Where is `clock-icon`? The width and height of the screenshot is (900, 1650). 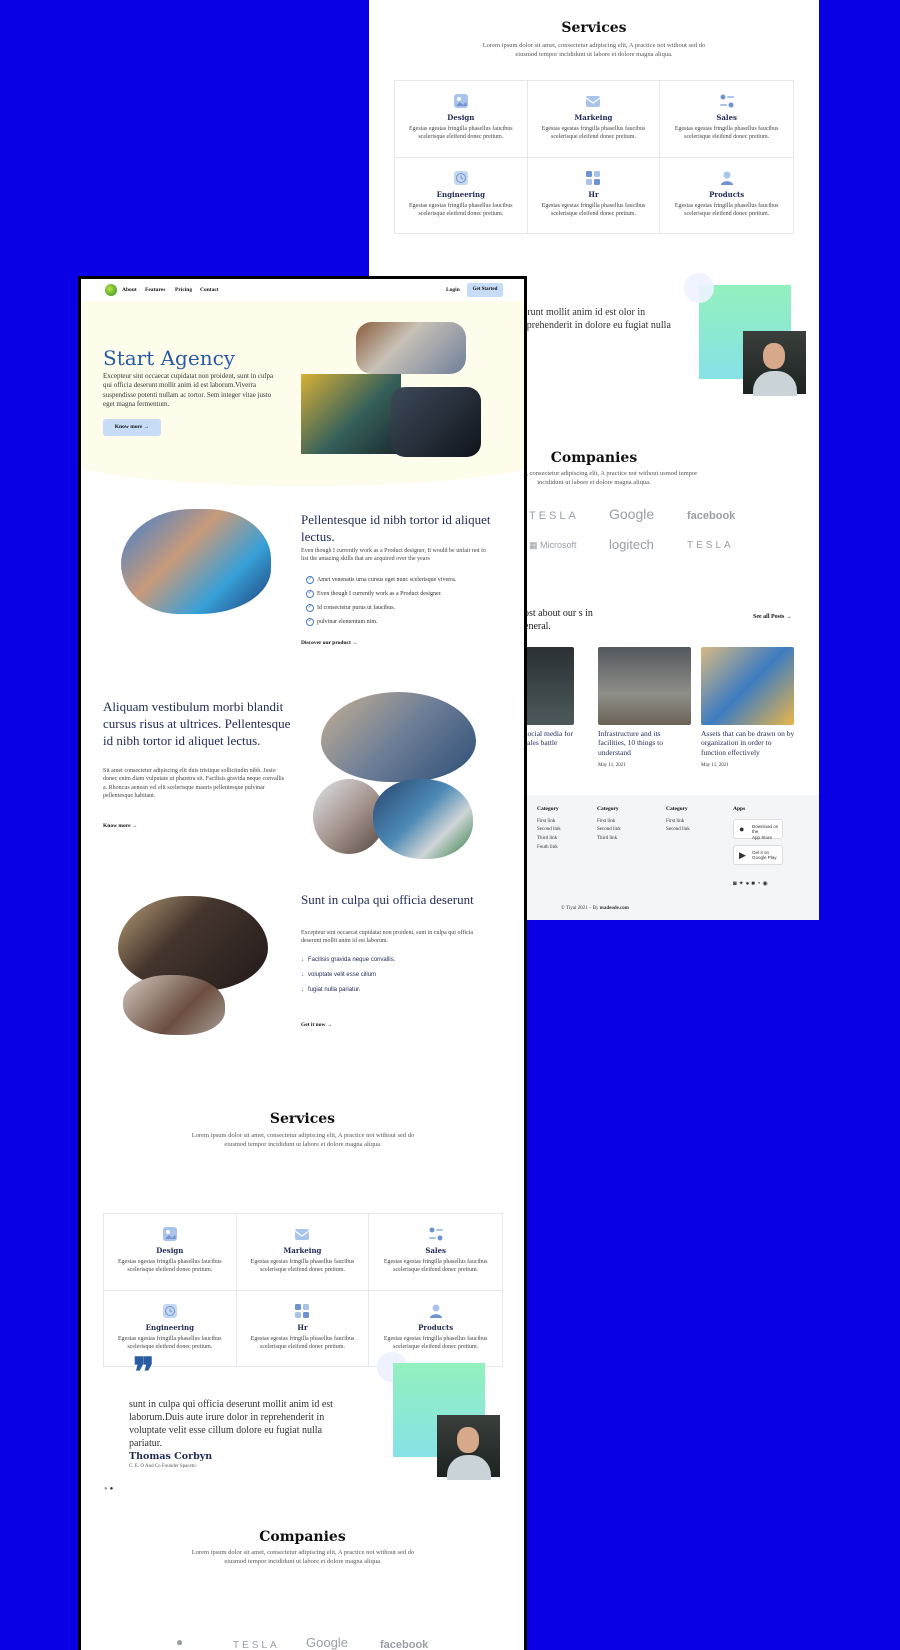
clock-icon is located at coordinates (169, 1310).